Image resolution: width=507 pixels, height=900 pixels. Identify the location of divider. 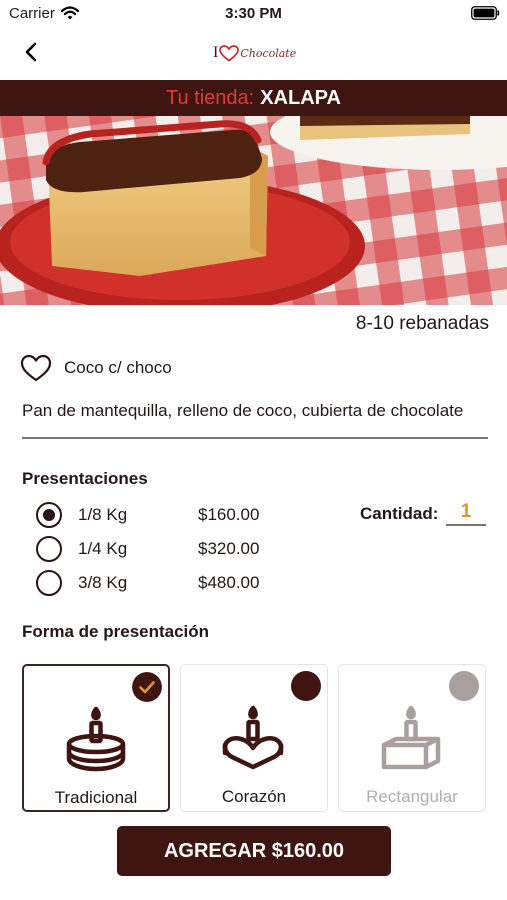
(255, 438).